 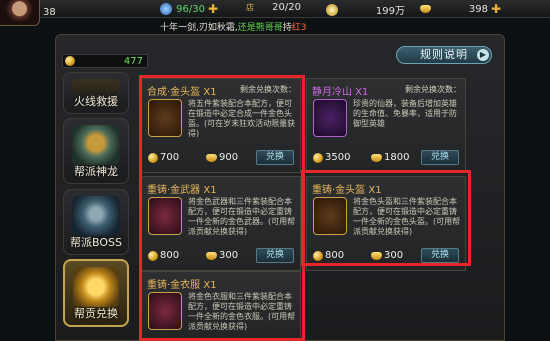 I want to click on stamina-resource: 96/30 ✚, so click(x=189, y=9).